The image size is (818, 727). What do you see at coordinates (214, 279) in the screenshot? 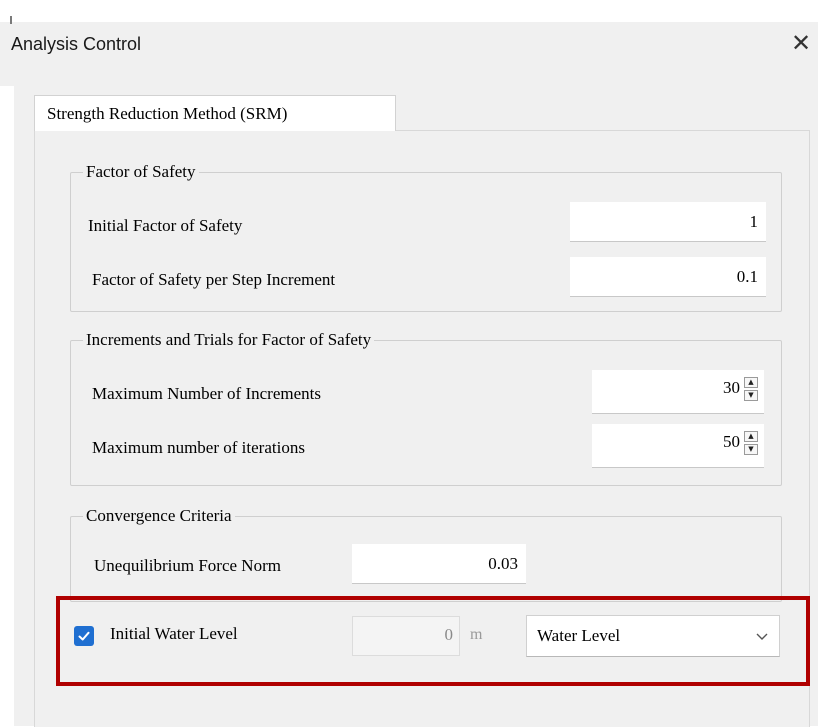
I see `fos-step-label: Factor of Safety per Step Increment` at bounding box center [214, 279].